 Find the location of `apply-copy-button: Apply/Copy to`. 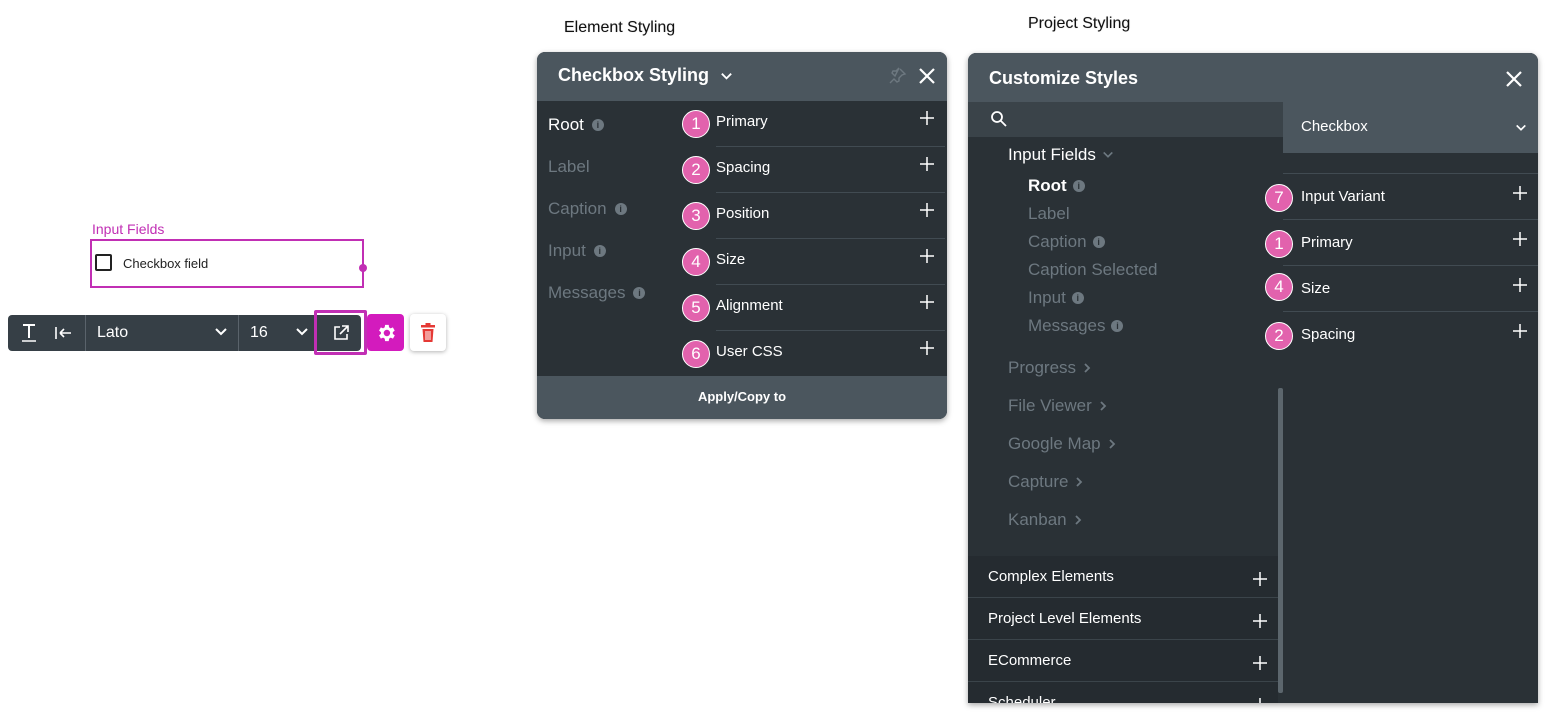

apply-copy-button: Apply/Copy to is located at coordinates (742, 397).